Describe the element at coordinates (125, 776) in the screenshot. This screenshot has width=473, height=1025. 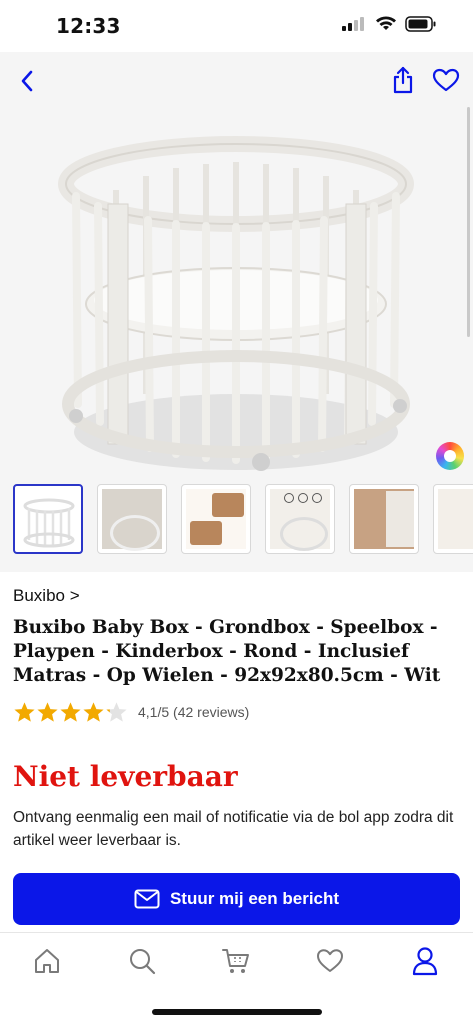
I see `availability-status: Niet leverbaar` at that location.